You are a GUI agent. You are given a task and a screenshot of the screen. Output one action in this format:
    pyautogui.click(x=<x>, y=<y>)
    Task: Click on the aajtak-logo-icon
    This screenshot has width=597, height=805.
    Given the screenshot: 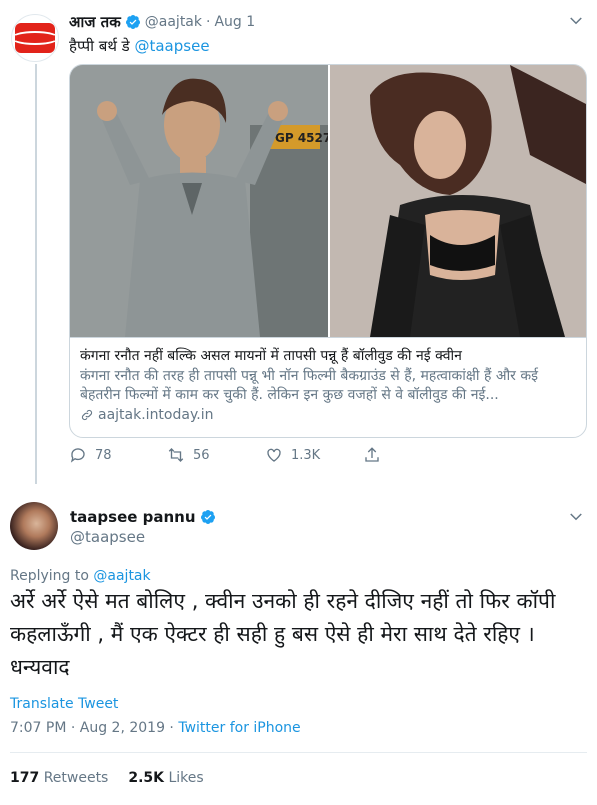 What is the action you would take?
    pyautogui.click(x=35, y=38)
    